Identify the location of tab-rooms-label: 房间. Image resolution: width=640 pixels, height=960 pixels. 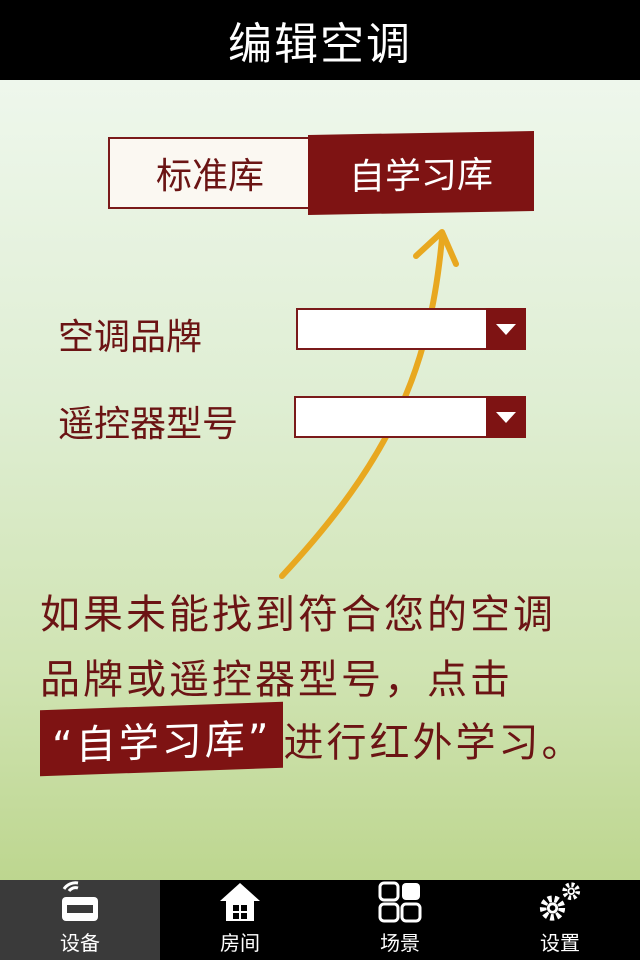
(240, 943).